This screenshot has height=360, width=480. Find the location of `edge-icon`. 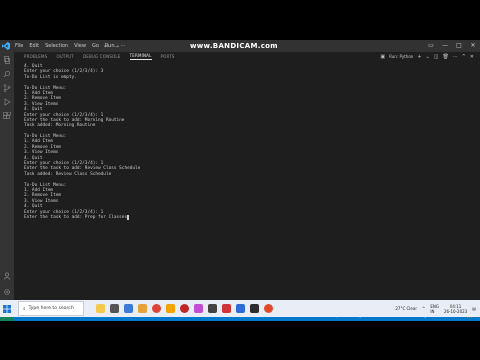

edge-icon is located at coordinates (128, 308).